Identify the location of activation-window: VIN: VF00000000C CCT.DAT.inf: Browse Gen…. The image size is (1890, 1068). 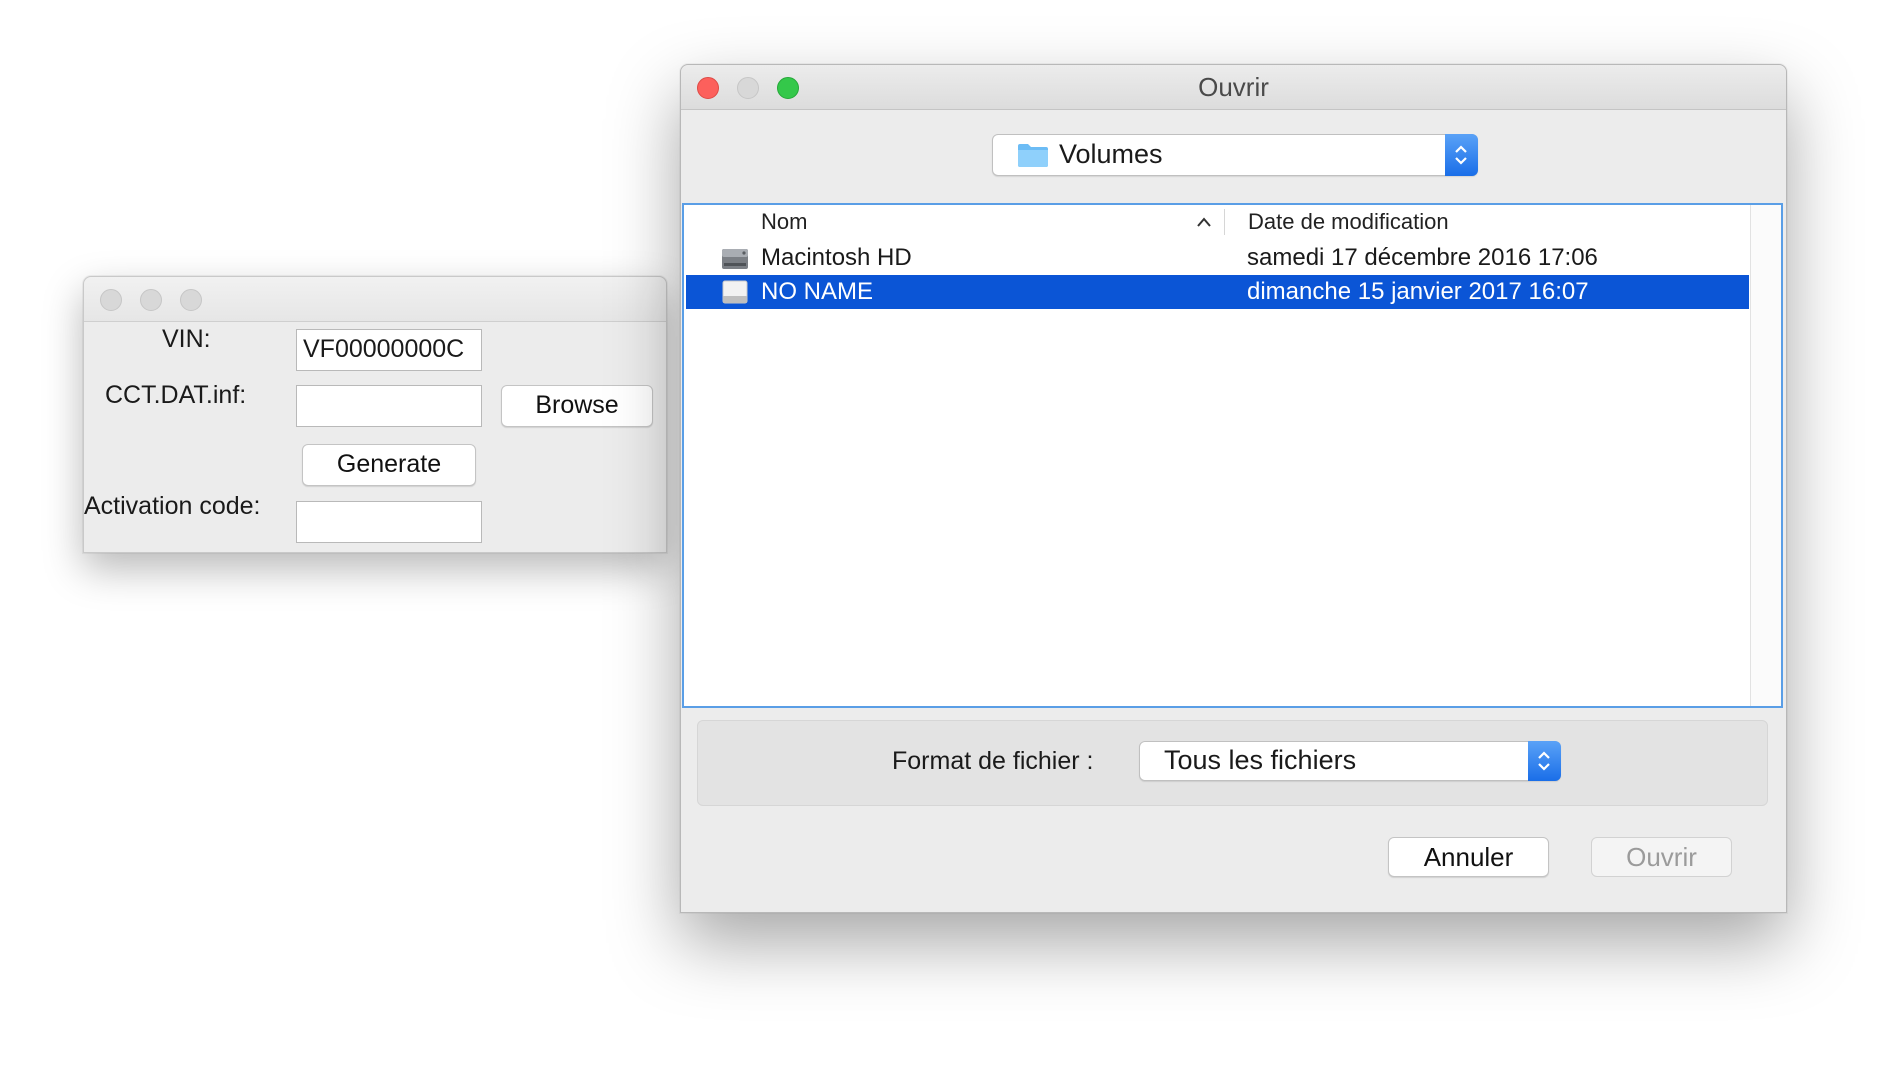
(375, 414).